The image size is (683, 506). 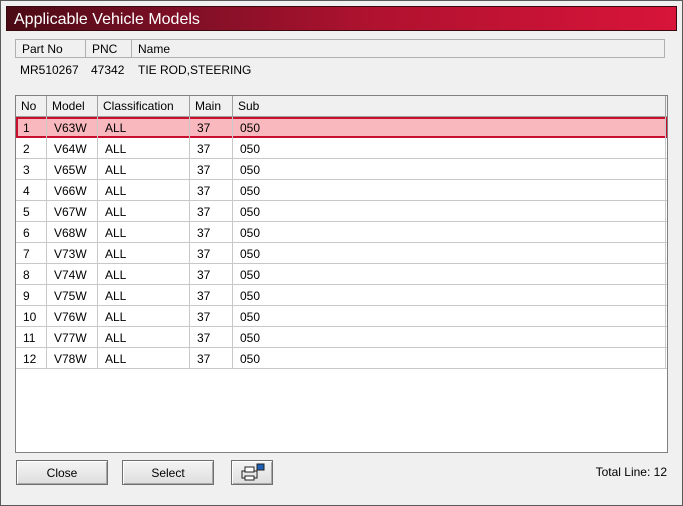 I want to click on cell-no: 3, so click(x=31, y=169).